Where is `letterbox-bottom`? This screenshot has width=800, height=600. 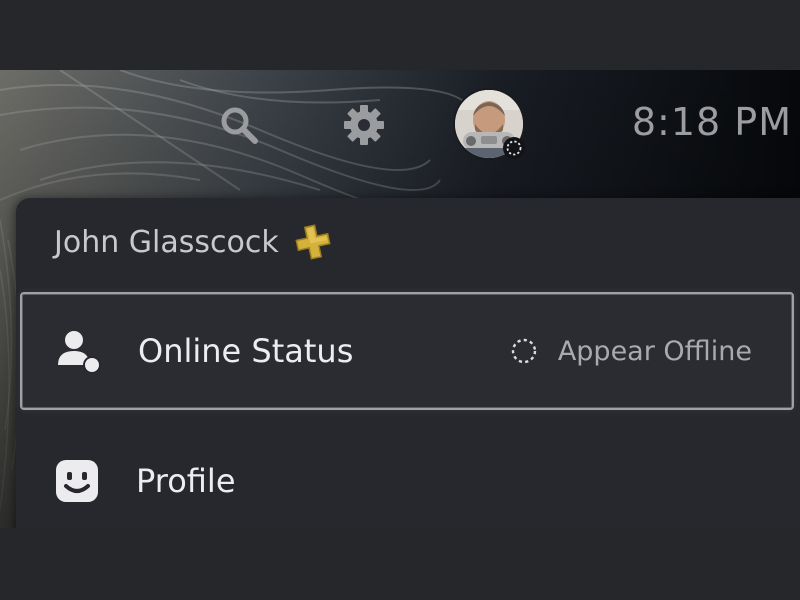
letterbox-bottom is located at coordinates (400, 564).